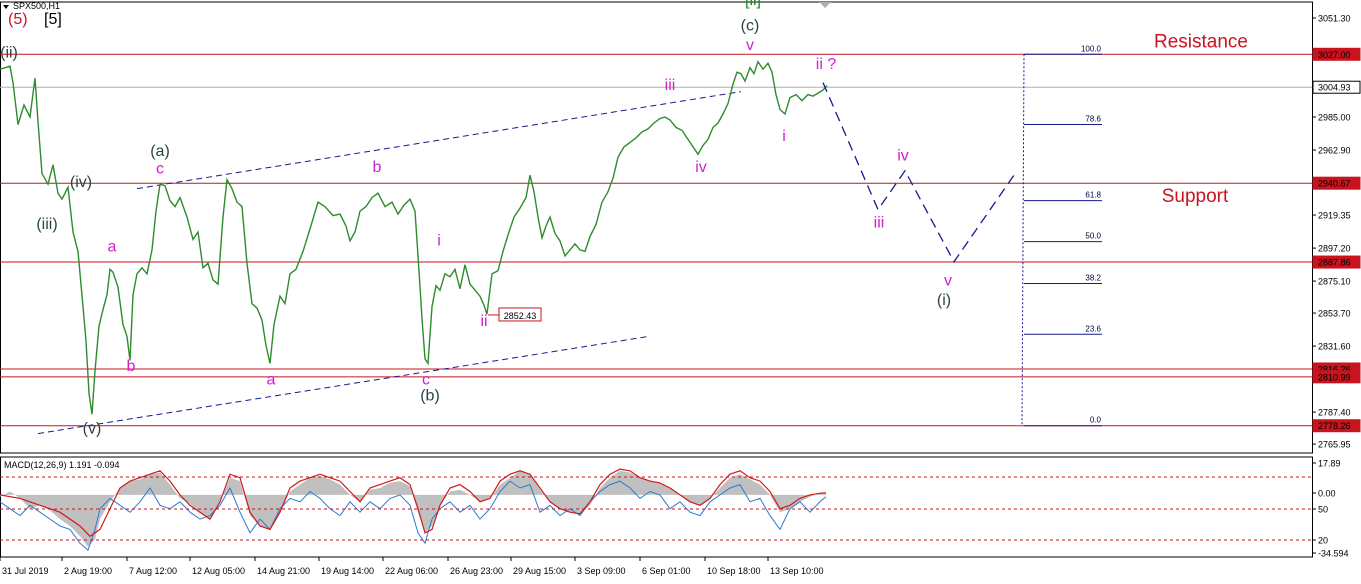  Describe the element at coordinates (483, 321) in the screenshot. I see `wave-label: ii` at that location.